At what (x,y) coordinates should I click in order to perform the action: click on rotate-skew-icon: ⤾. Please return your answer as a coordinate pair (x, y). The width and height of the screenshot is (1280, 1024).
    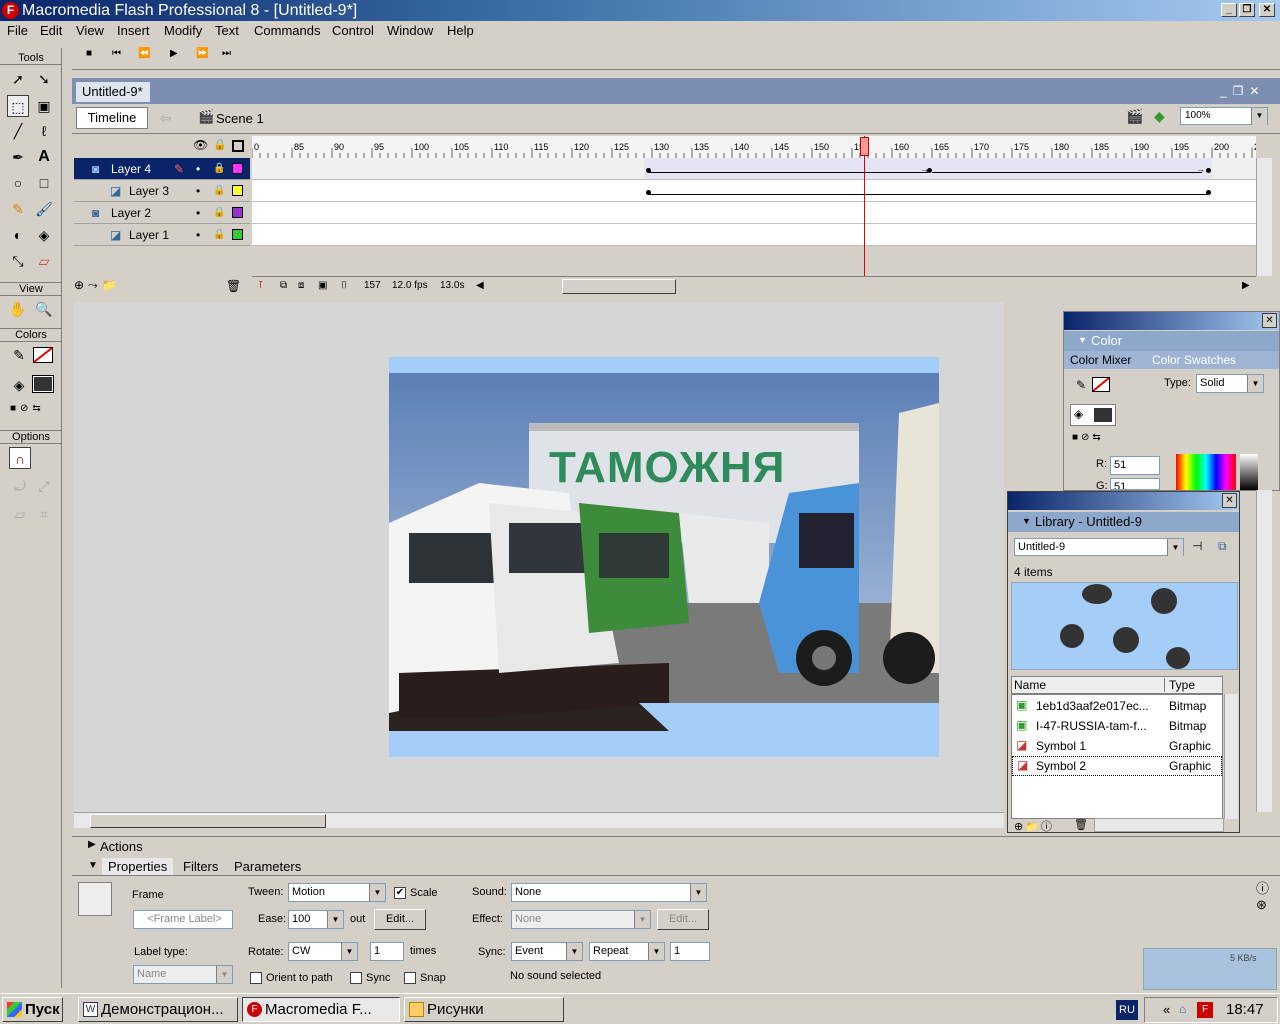
    Looking at the image, I should click on (20, 486).